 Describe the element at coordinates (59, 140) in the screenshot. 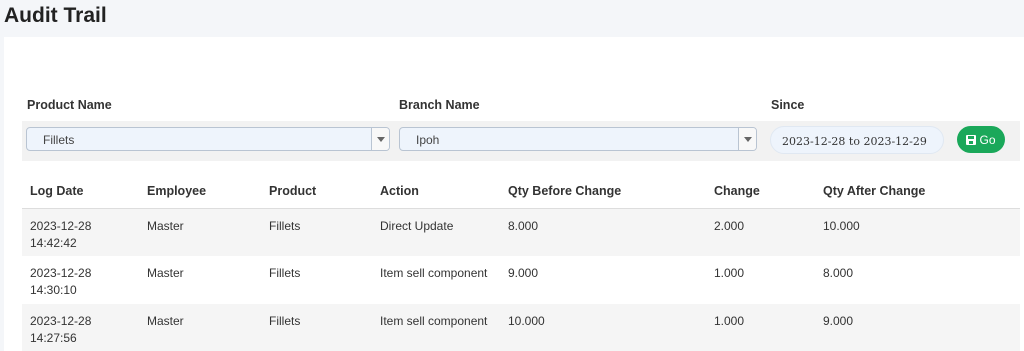

I see `product-select-value: Fillets` at that location.